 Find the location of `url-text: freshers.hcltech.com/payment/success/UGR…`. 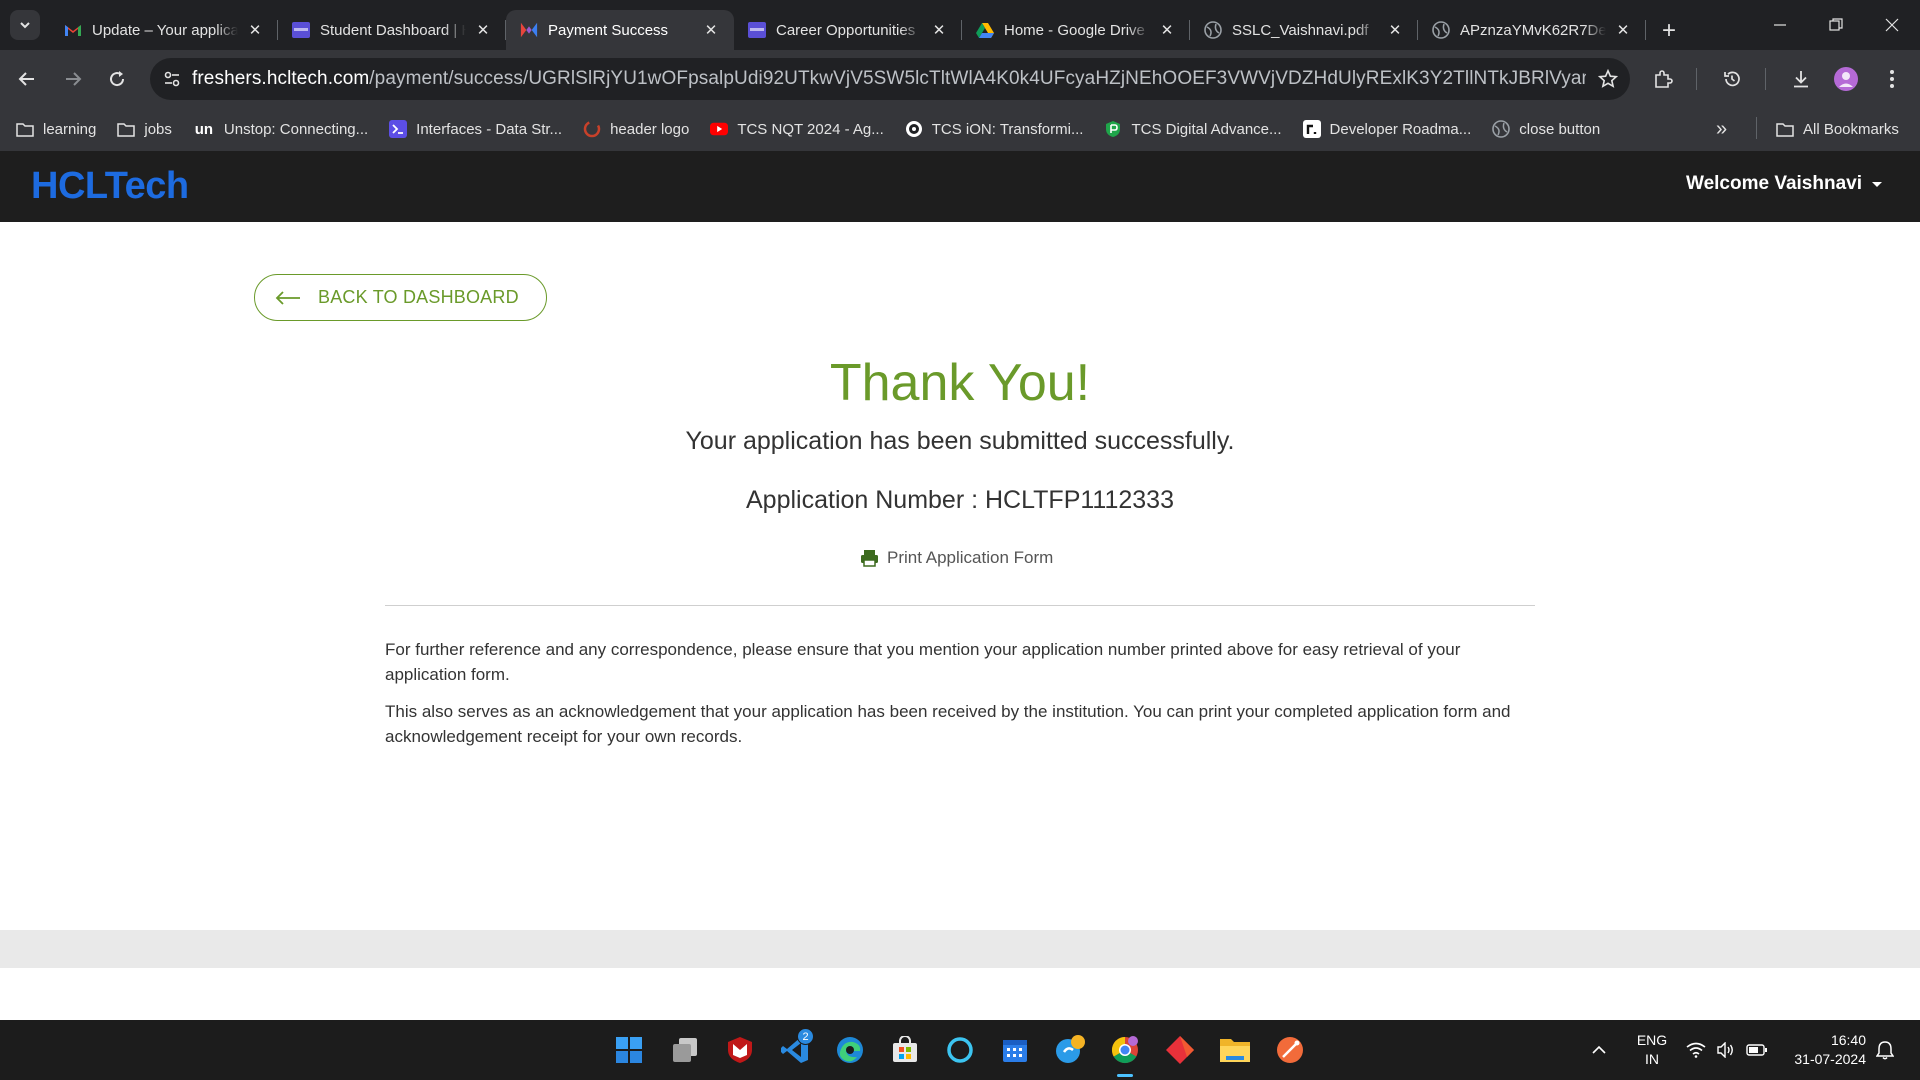

url-text: freshers.hcltech.com/payment/success/UGR… is located at coordinates (889, 79).